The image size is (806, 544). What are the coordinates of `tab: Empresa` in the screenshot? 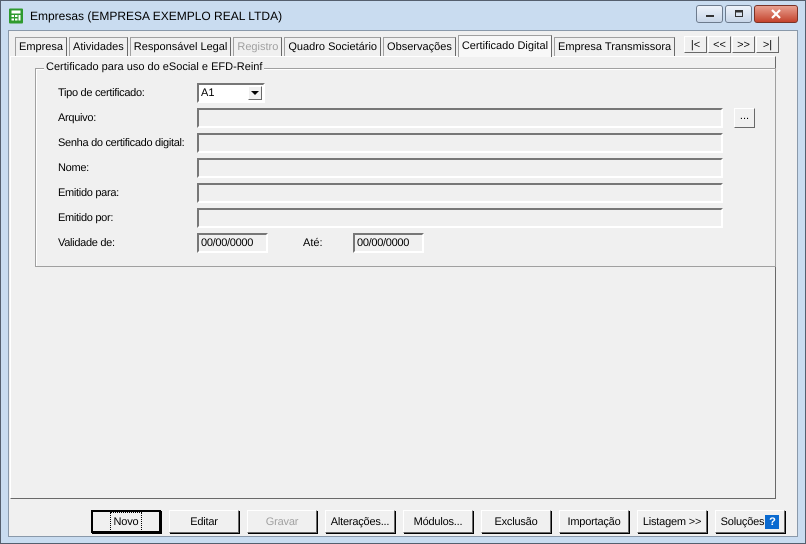 It's located at (41, 46).